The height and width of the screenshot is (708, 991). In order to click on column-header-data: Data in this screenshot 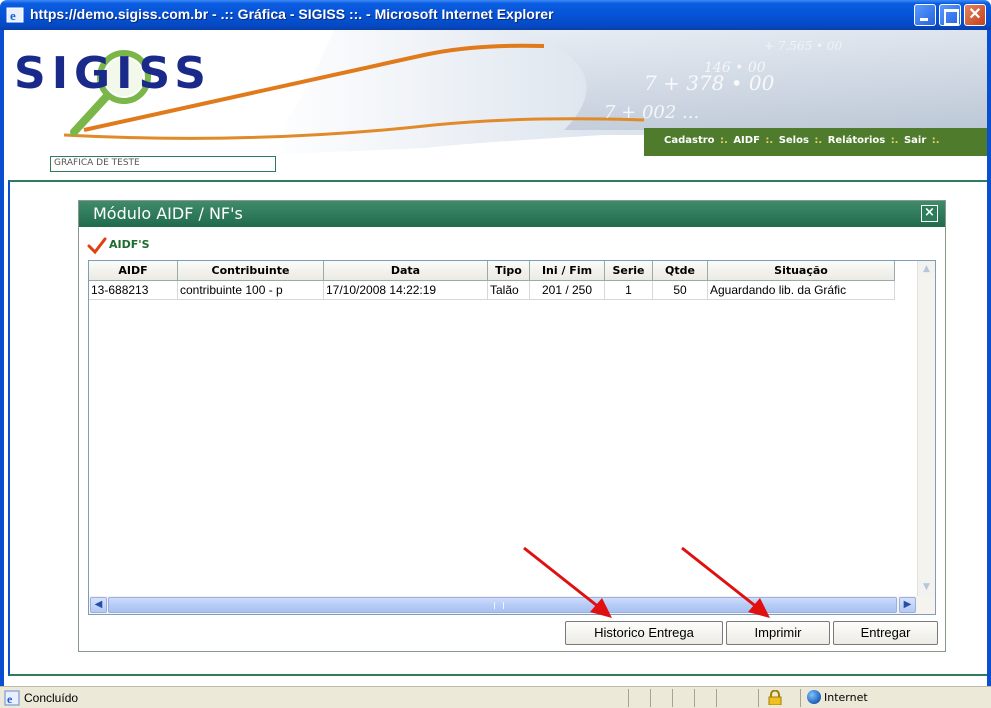, I will do `click(406, 271)`.